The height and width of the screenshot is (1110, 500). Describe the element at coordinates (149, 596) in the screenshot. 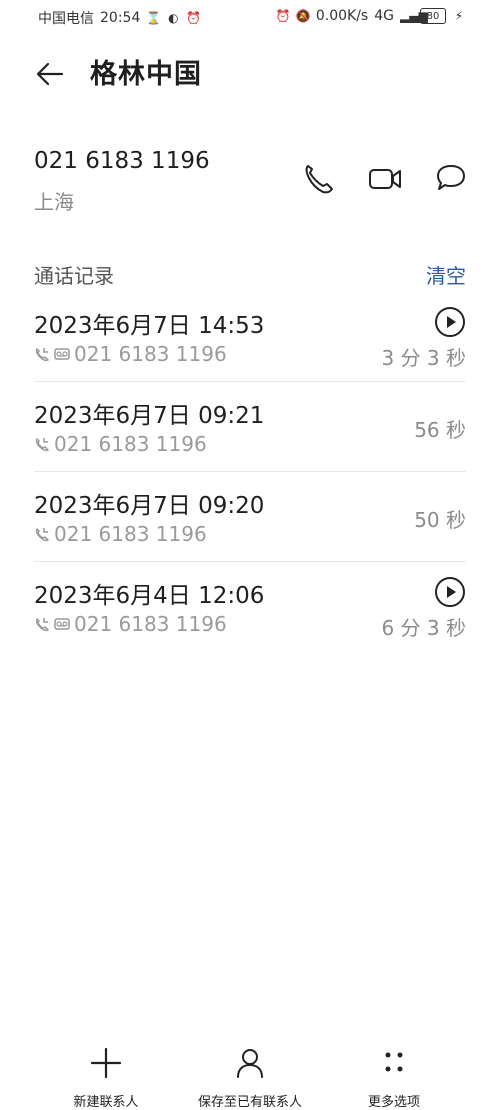

I see `call-date: 2023年6月4日 12:06` at that location.